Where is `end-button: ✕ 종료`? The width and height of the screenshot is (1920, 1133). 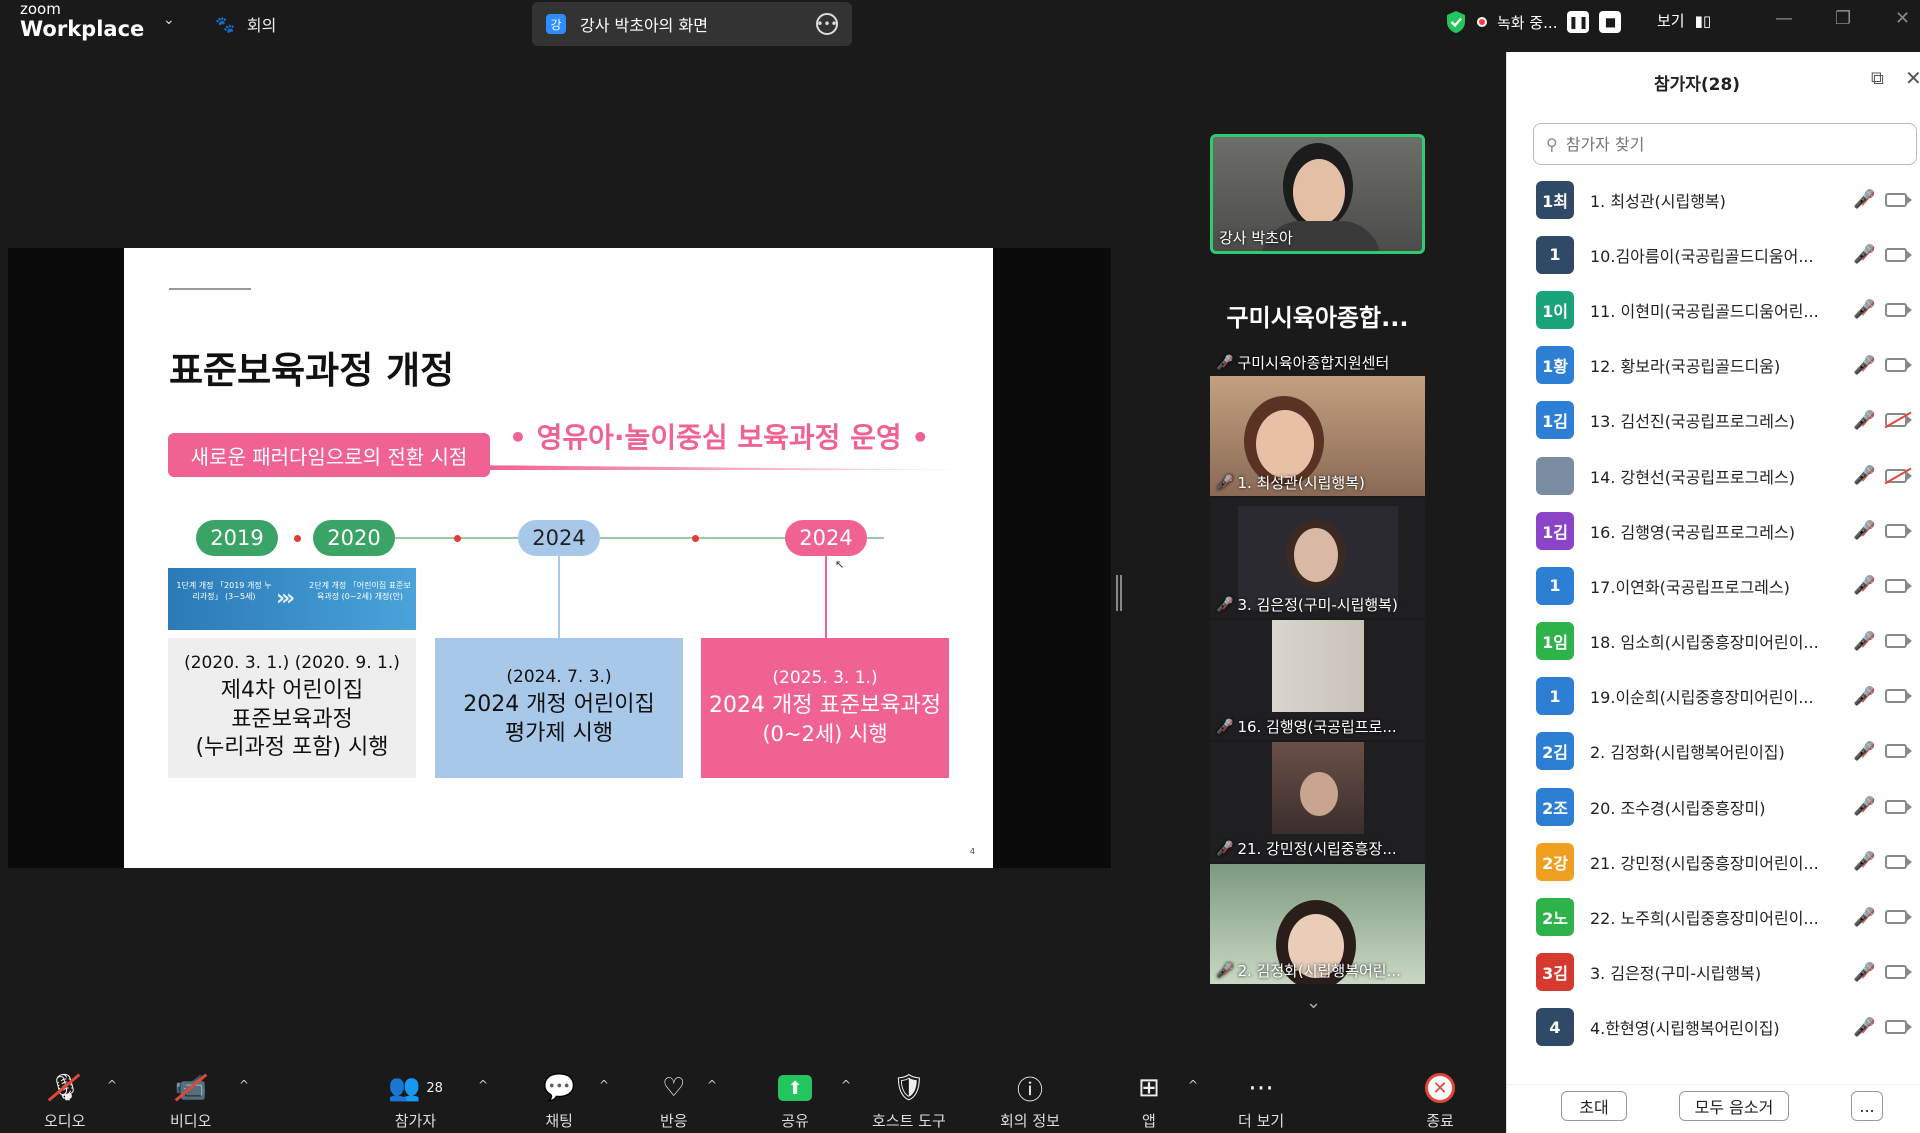
end-button: ✕ 종료 is located at coordinates (1440, 1100).